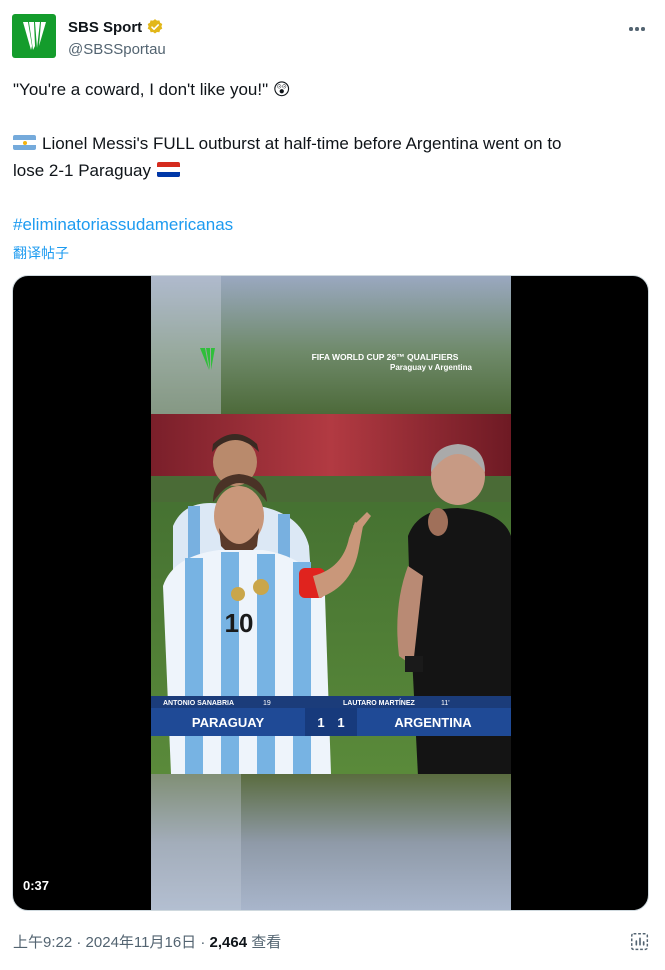 The height and width of the screenshot is (970, 665). What do you see at coordinates (239, 623) in the screenshot?
I see `shirt-number: 10` at bounding box center [239, 623].